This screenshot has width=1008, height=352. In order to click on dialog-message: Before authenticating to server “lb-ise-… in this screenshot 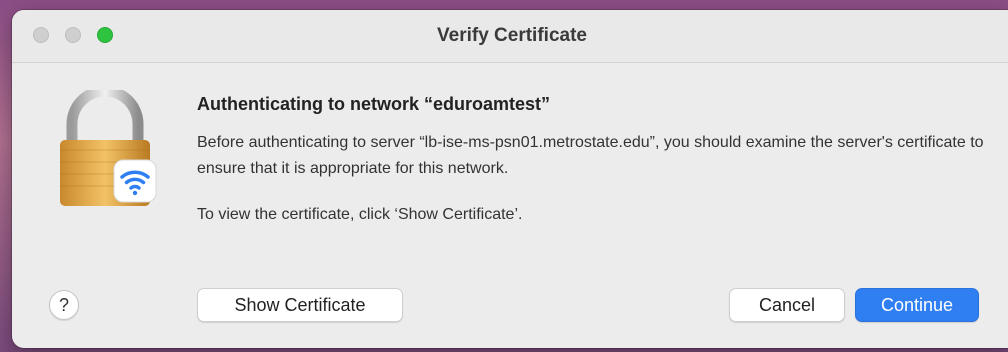, I will do `click(590, 155)`.